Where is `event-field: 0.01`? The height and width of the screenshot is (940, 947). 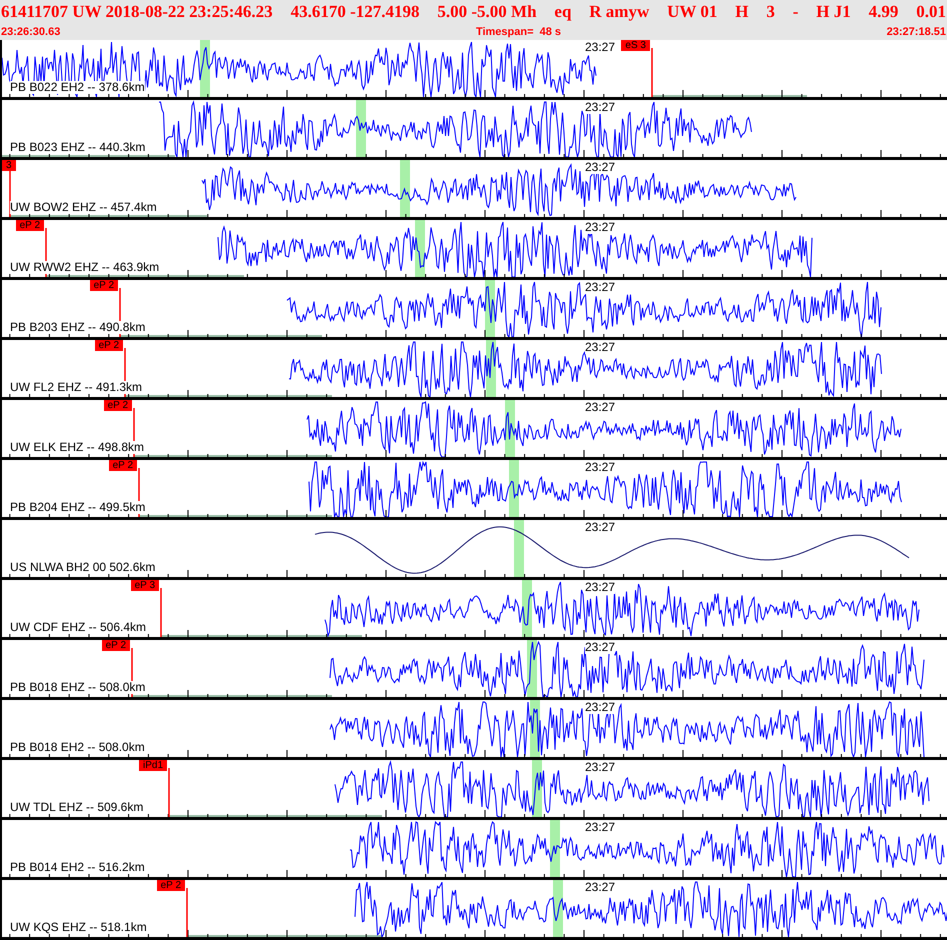
event-field: 0.01 is located at coordinates (931, 12).